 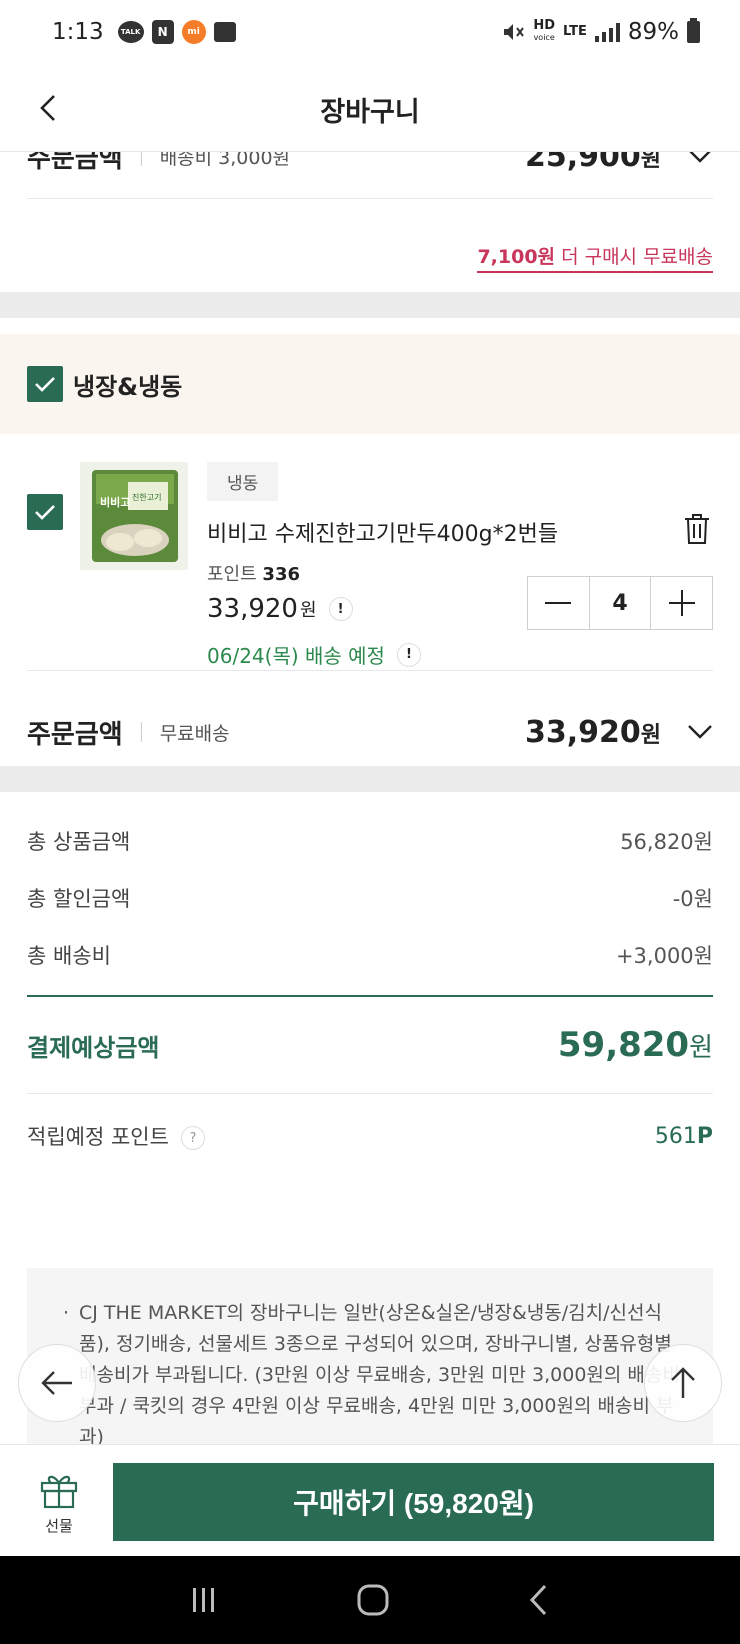 What do you see at coordinates (59, 1492) in the screenshot?
I see `gift-icon` at bounding box center [59, 1492].